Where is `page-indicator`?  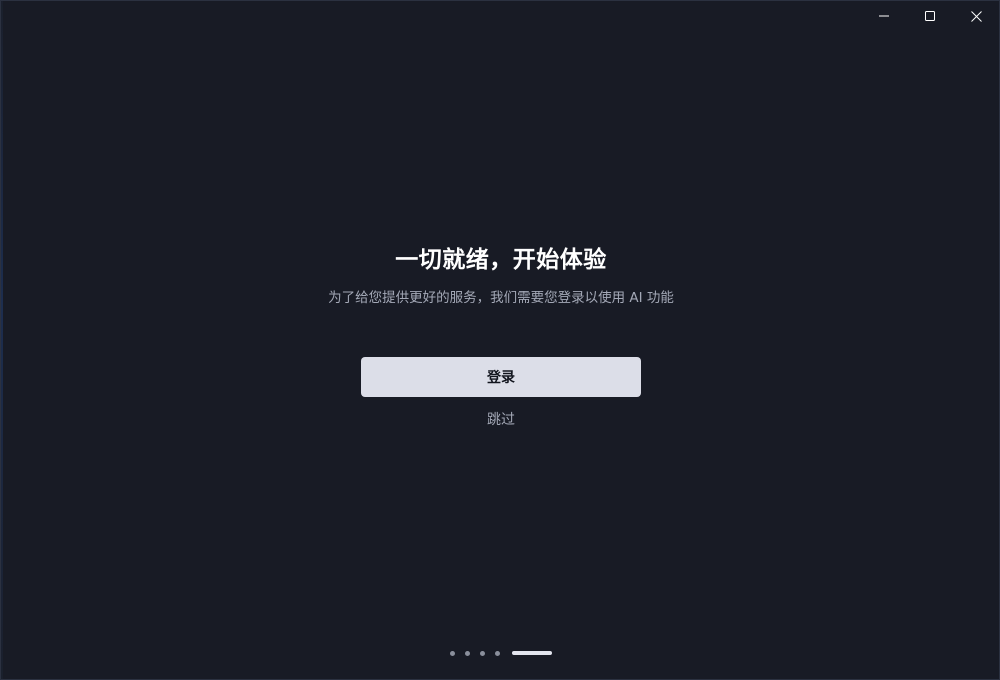 page-indicator is located at coordinates (500, 653).